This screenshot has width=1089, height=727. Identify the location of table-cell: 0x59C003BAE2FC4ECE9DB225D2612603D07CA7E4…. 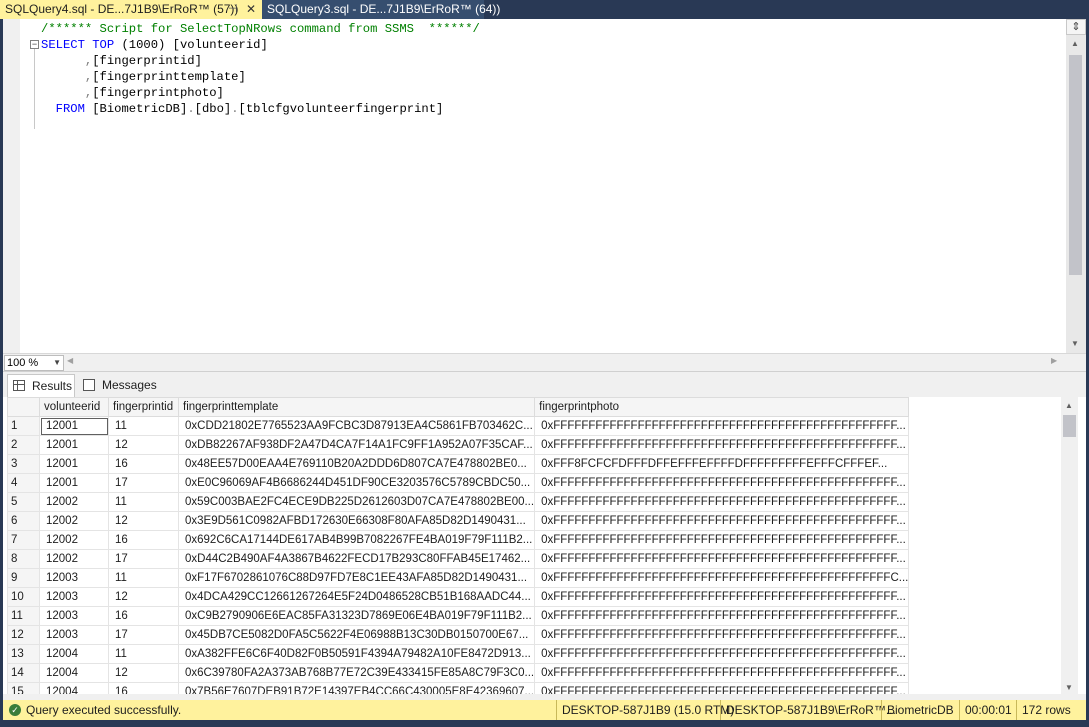
(356, 502).